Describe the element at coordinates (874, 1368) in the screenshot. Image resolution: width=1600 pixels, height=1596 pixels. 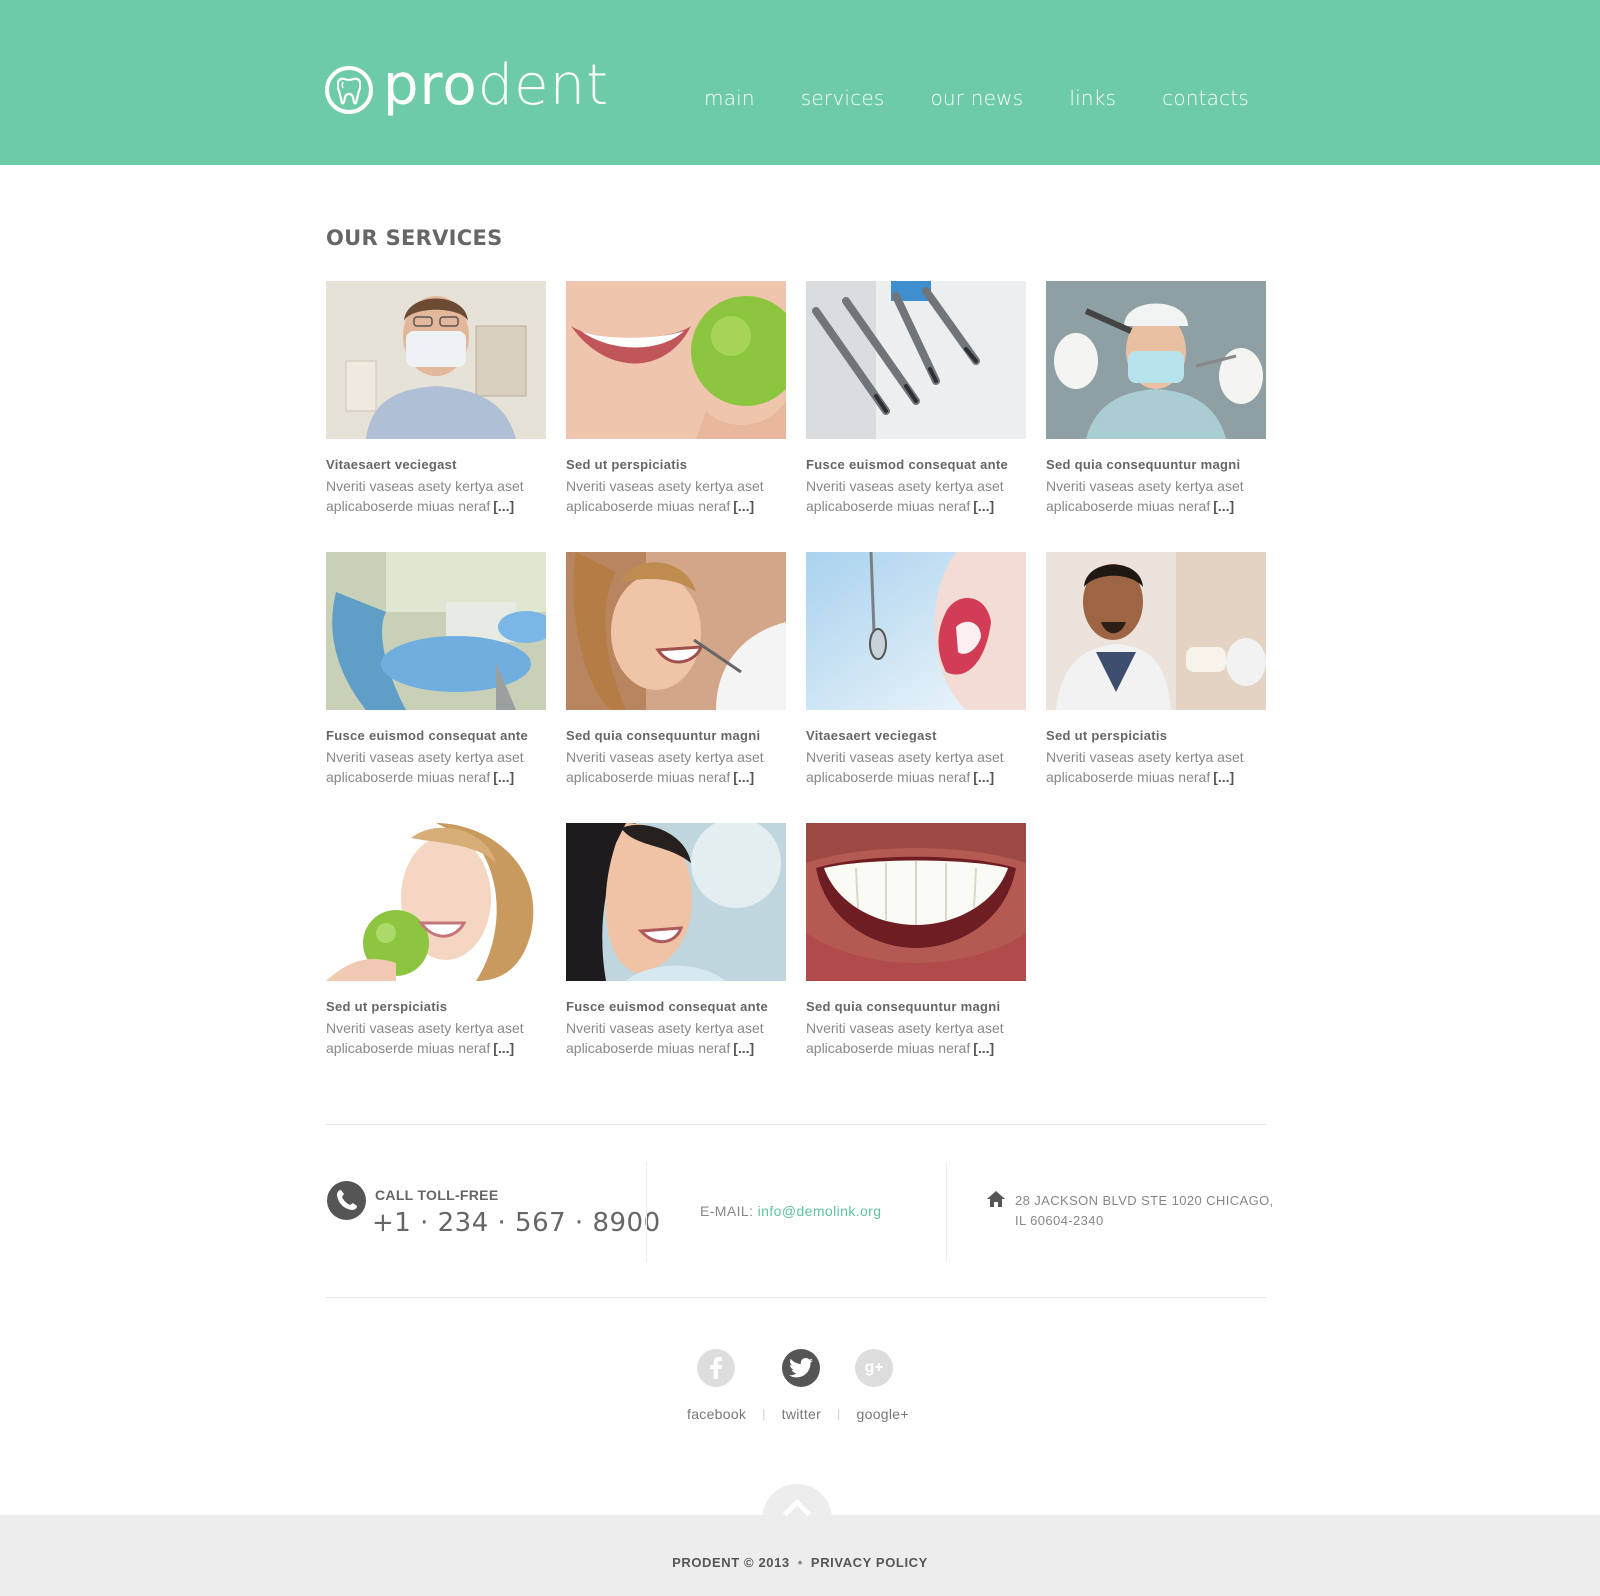
I see `google-plus-icon: g+` at that location.